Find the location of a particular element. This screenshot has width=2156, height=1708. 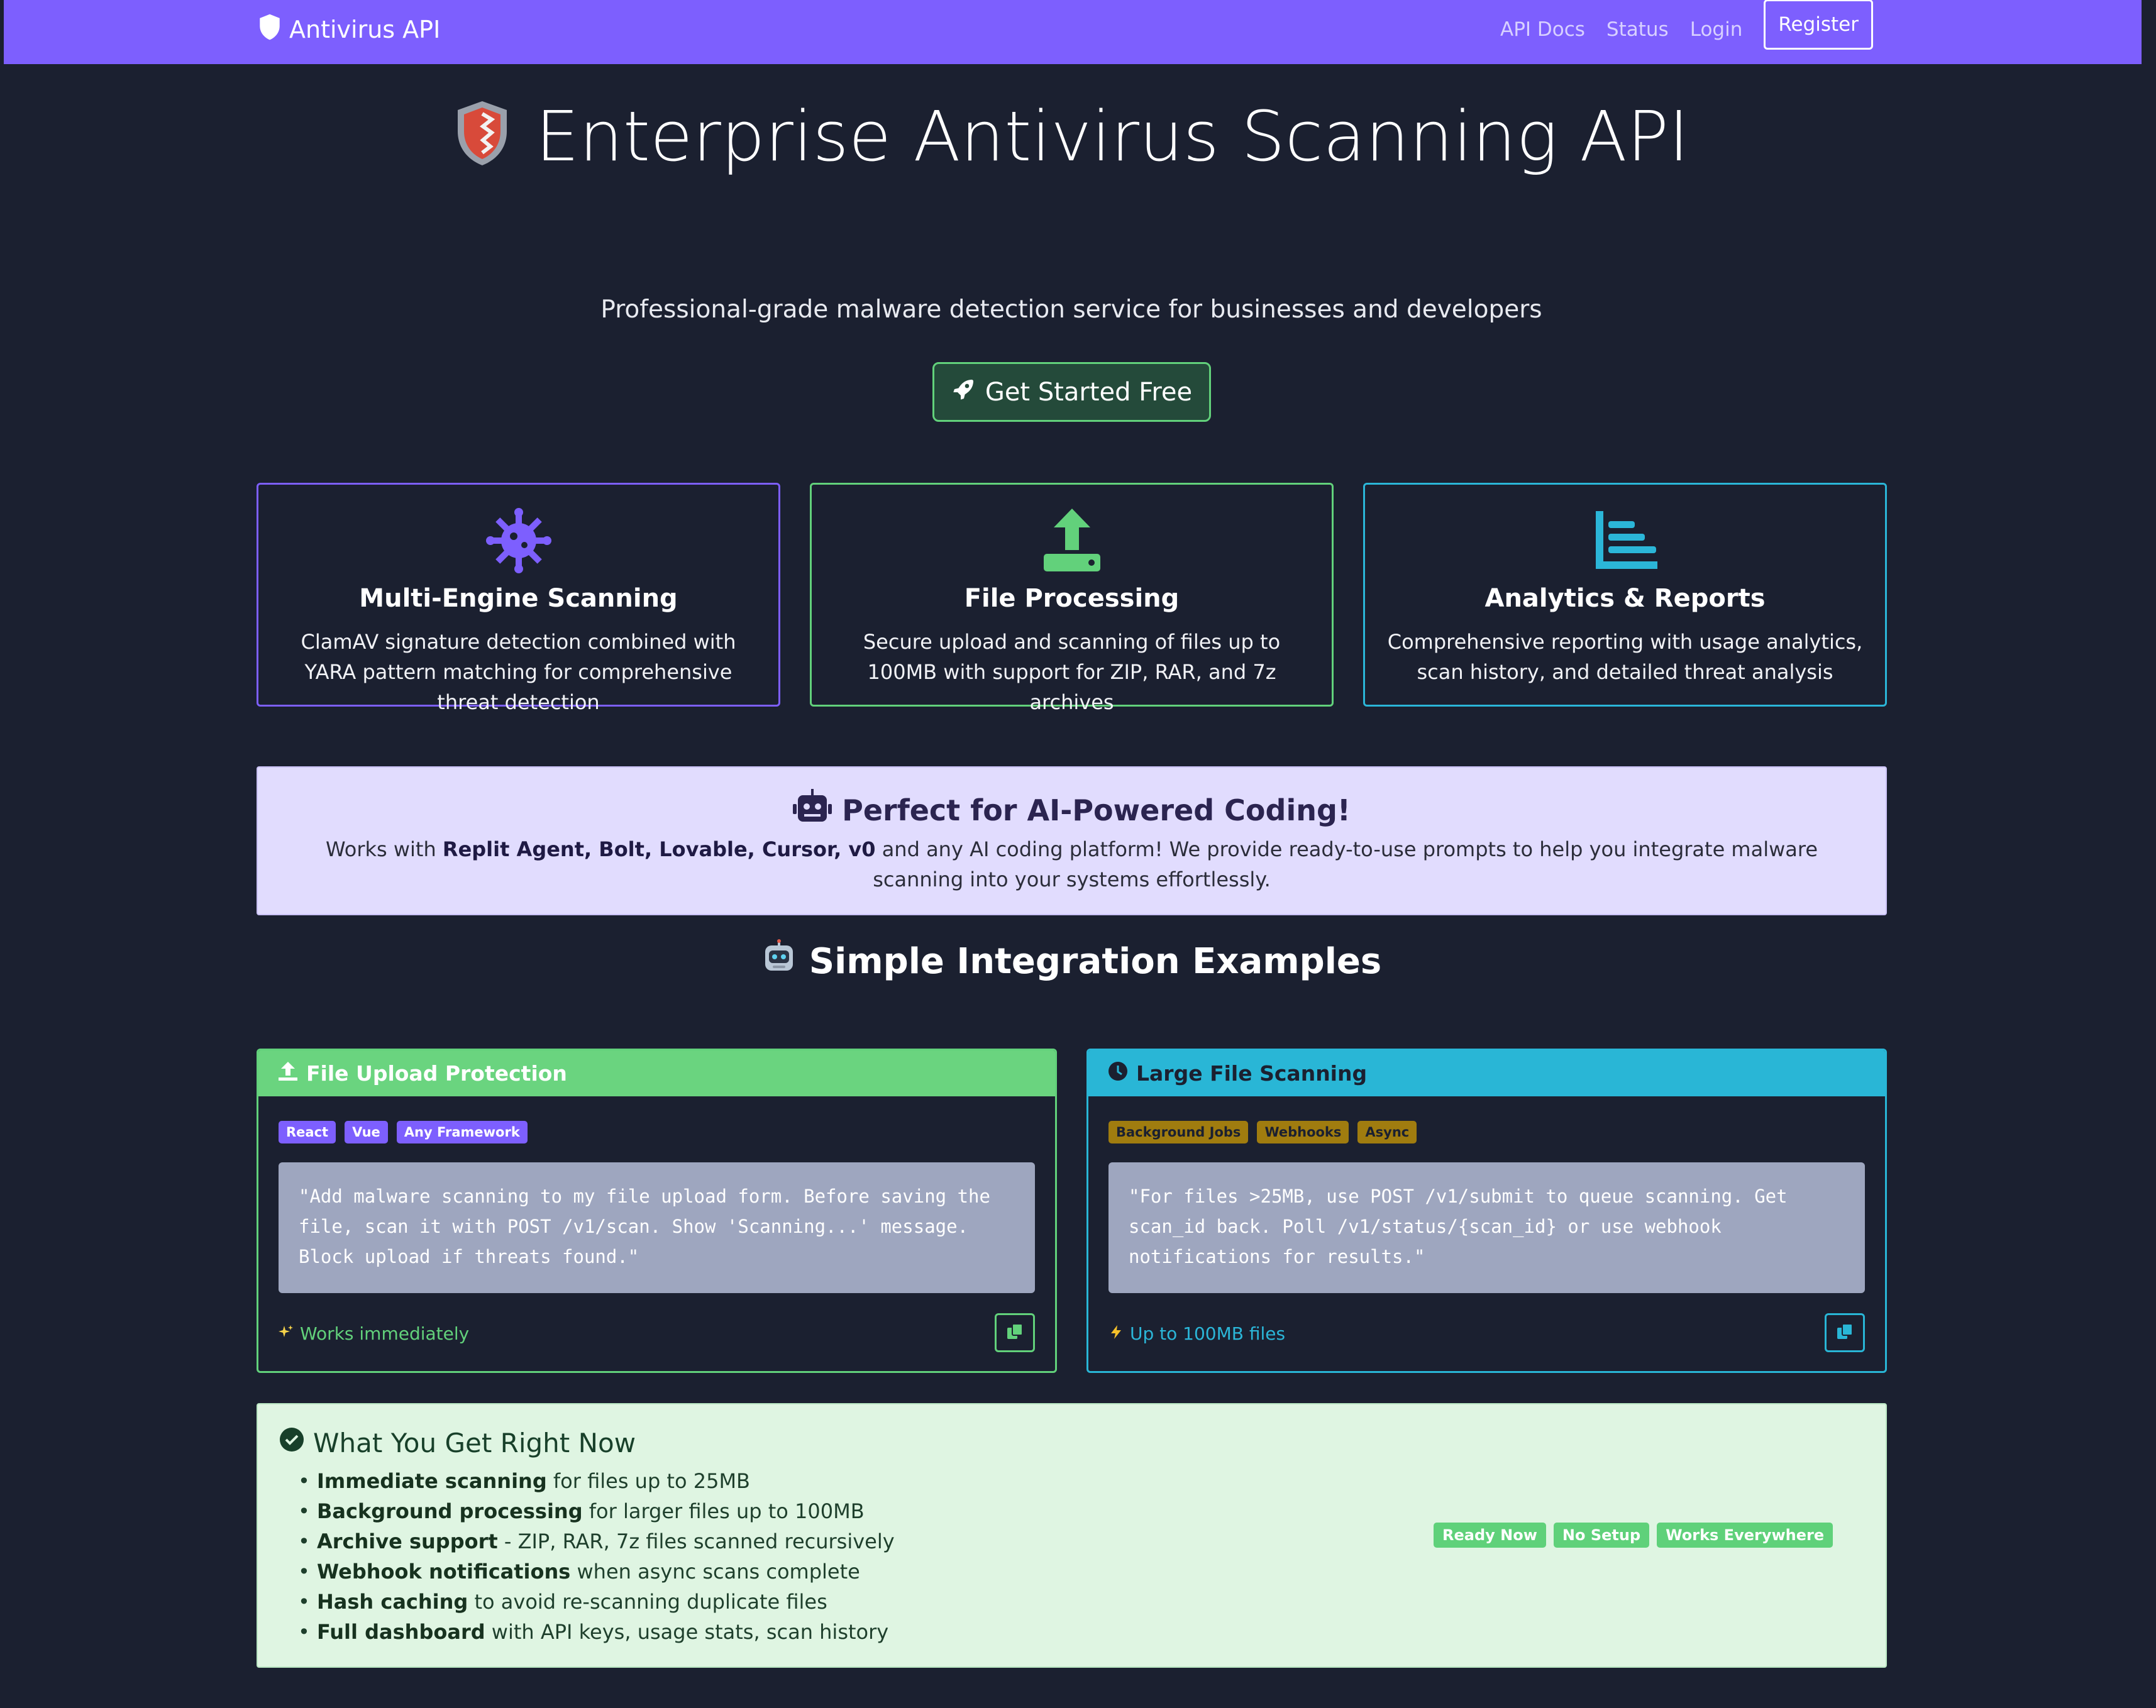

tag-badge: Vue is located at coordinates (367, 1132).